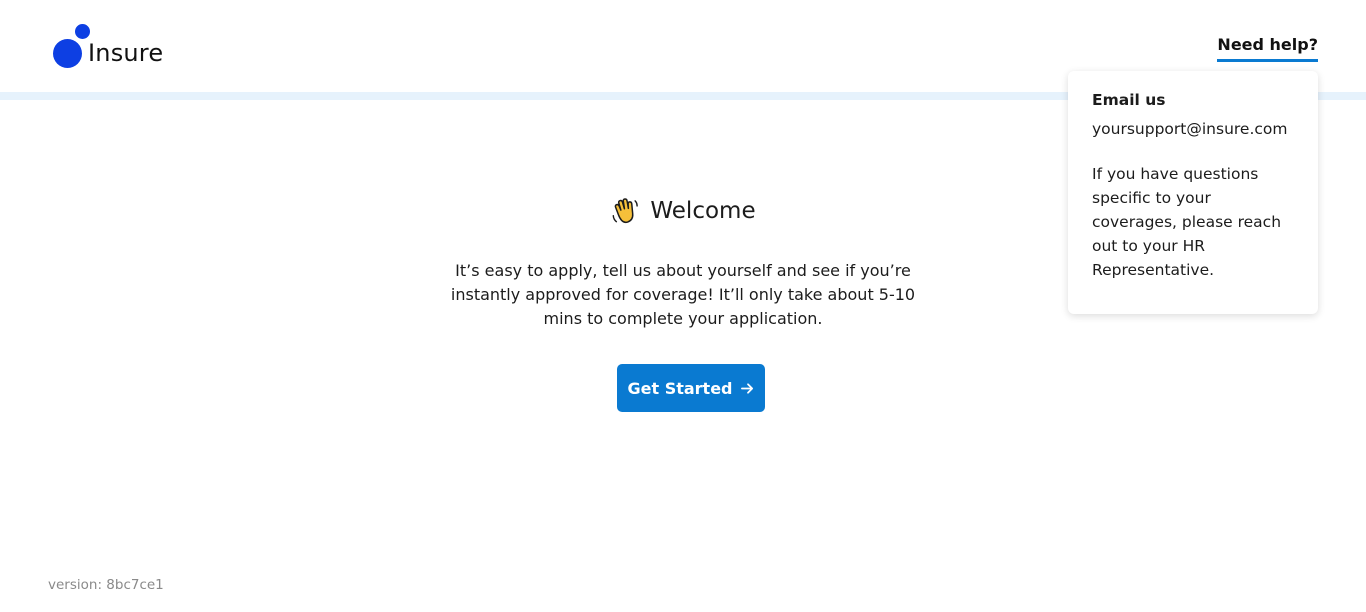  I want to click on brand-logo: Insure, so click(108, 47).